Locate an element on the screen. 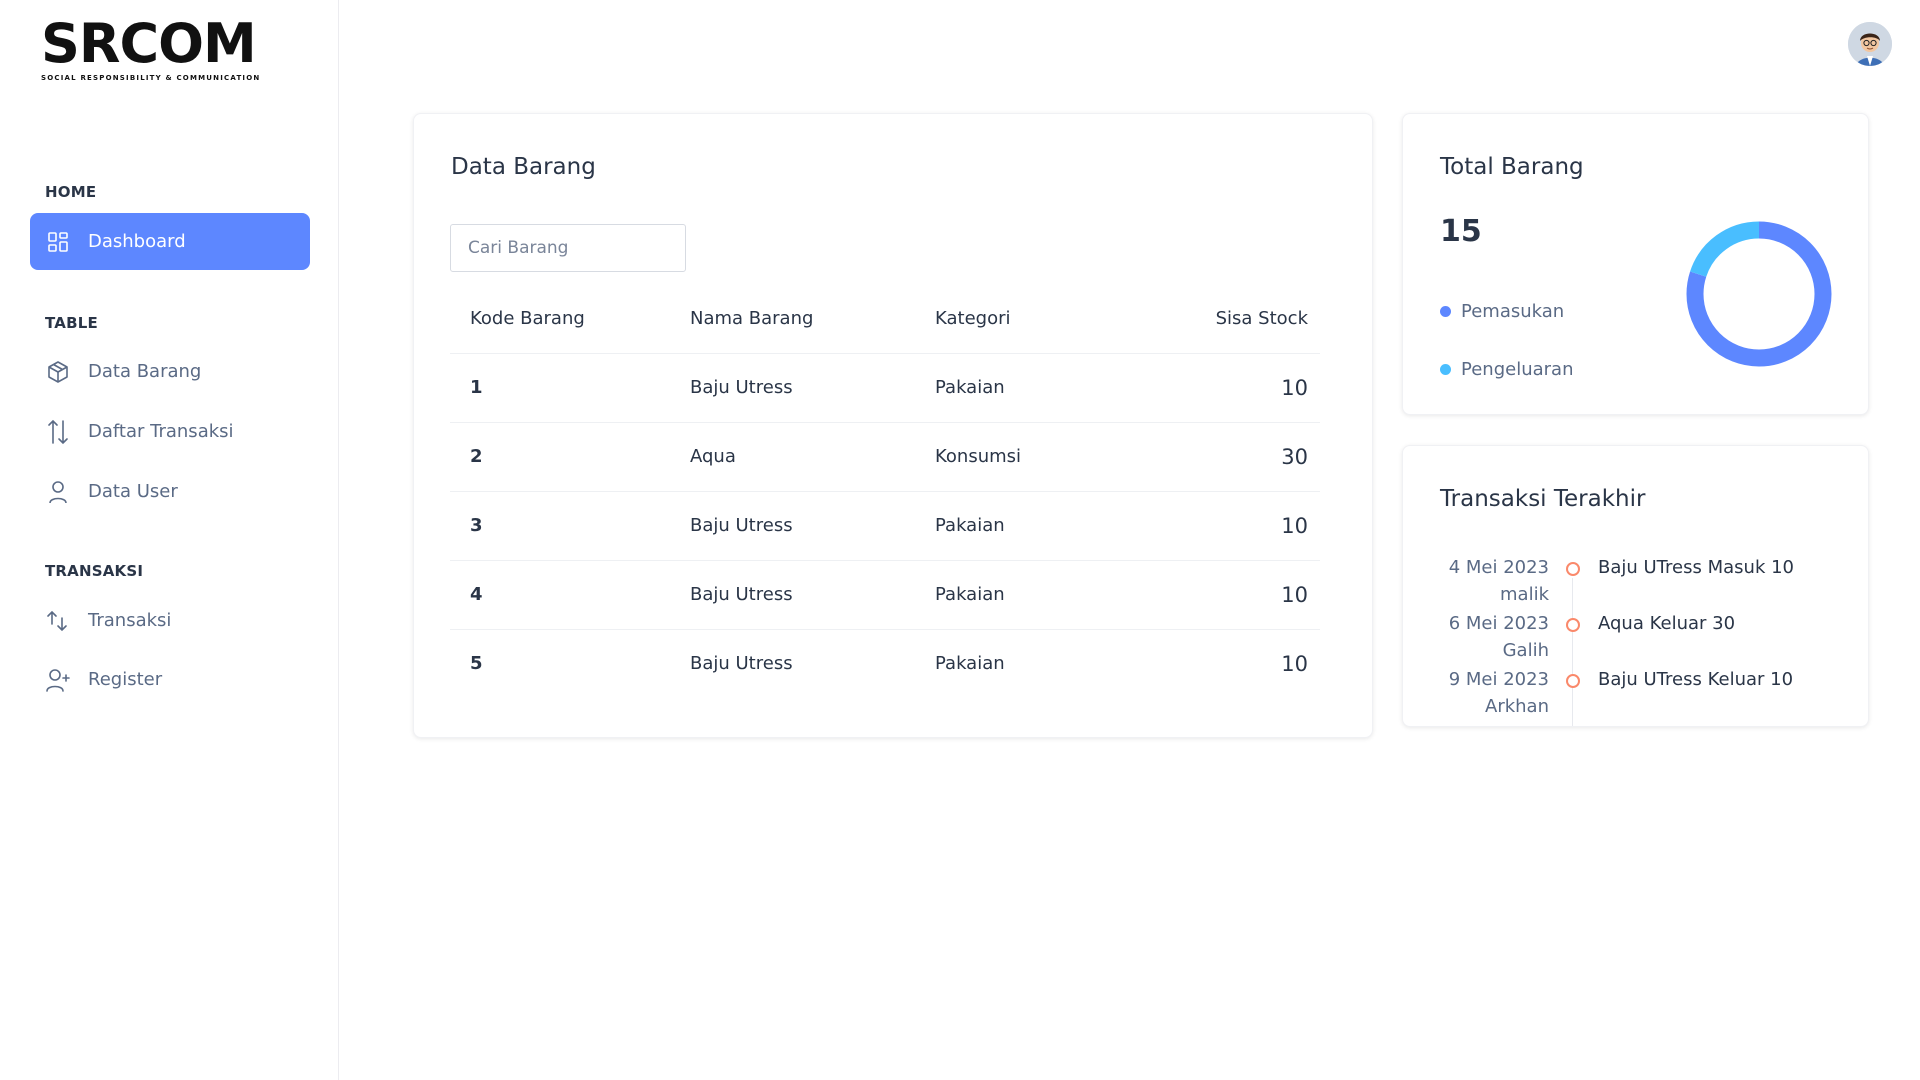 This screenshot has width=1920, height=1080. total-barang-value: 15 is located at coordinates (1461, 231).